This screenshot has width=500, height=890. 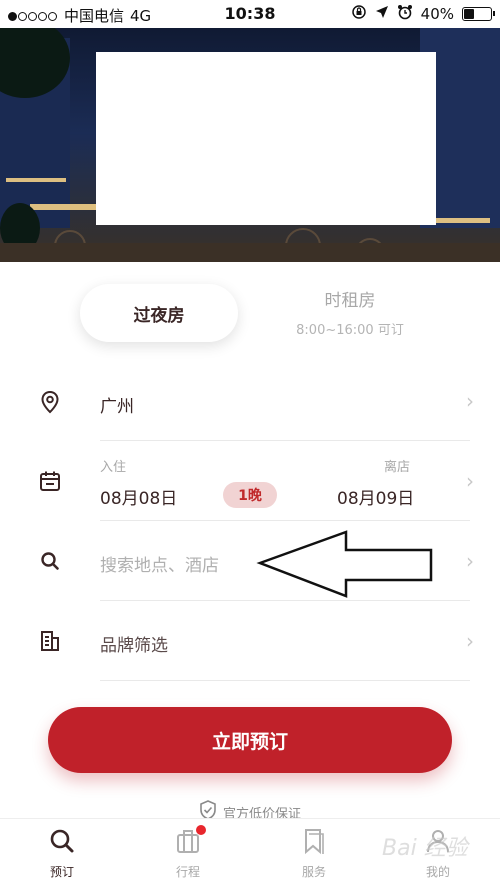 I want to click on hero-redaction-box, so click(x=266, y=138).